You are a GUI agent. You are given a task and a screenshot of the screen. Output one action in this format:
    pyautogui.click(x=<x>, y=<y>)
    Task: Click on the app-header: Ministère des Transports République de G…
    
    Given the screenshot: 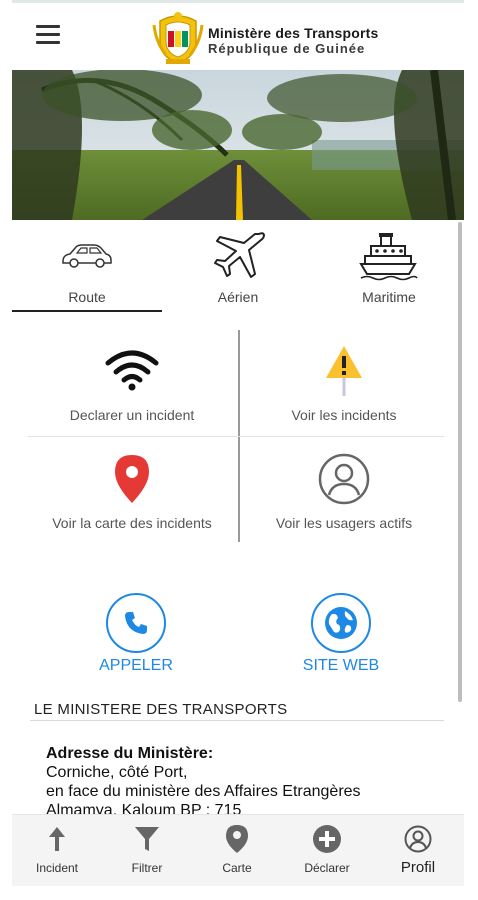 What is the action you would take?
    pyautogui.click(x=238, y=36)
    